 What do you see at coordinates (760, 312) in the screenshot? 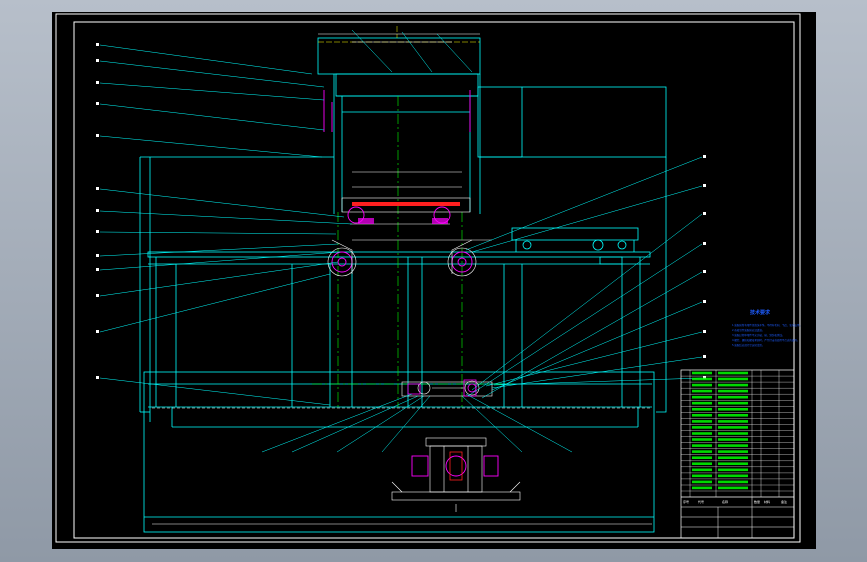
I see `tech-req-title: 技术要求` at bounding box center [760, 312].